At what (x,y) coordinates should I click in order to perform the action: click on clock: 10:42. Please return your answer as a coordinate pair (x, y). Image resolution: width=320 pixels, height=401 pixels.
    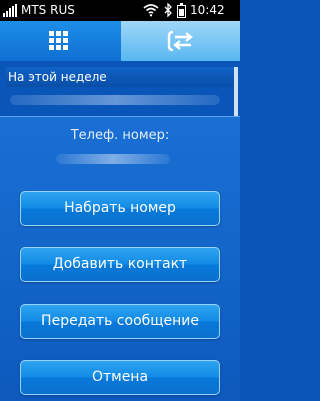
    Looking at the image, I should click on (207, 10).